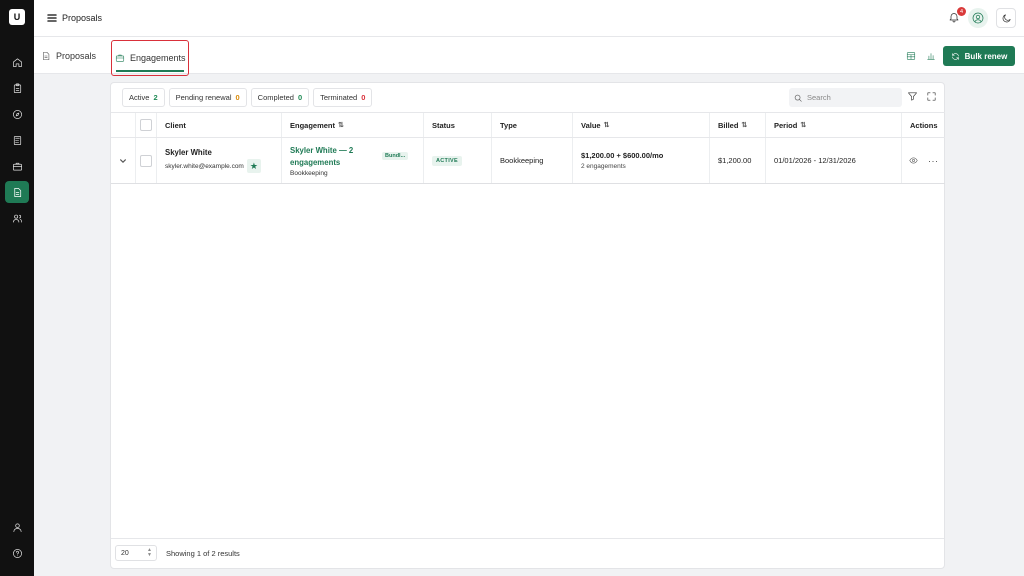  Describe the element at coordinates (219, 160) in the screenshot. I see `client-cell: Skyler White skyler.white@example.com ★` at that location.